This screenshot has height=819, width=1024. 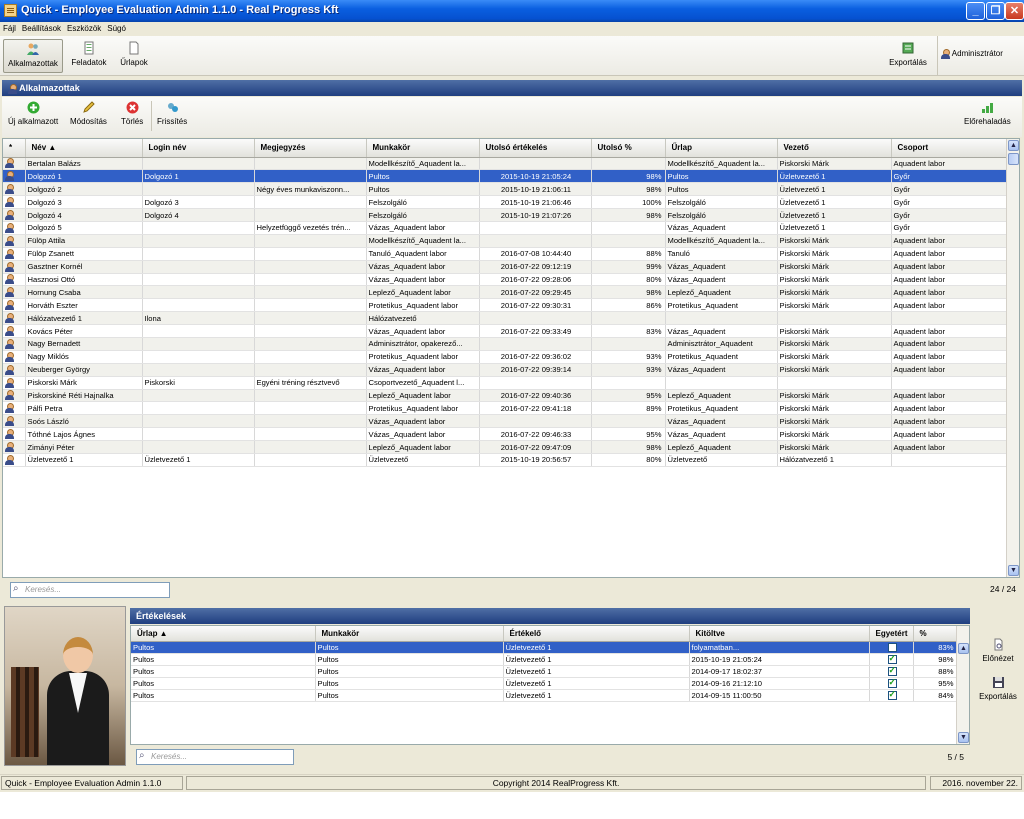 What do you see at coordinates (628, 202) in the screenshot?
I see `table-cell: 100%` at bounding box center [628, 202].